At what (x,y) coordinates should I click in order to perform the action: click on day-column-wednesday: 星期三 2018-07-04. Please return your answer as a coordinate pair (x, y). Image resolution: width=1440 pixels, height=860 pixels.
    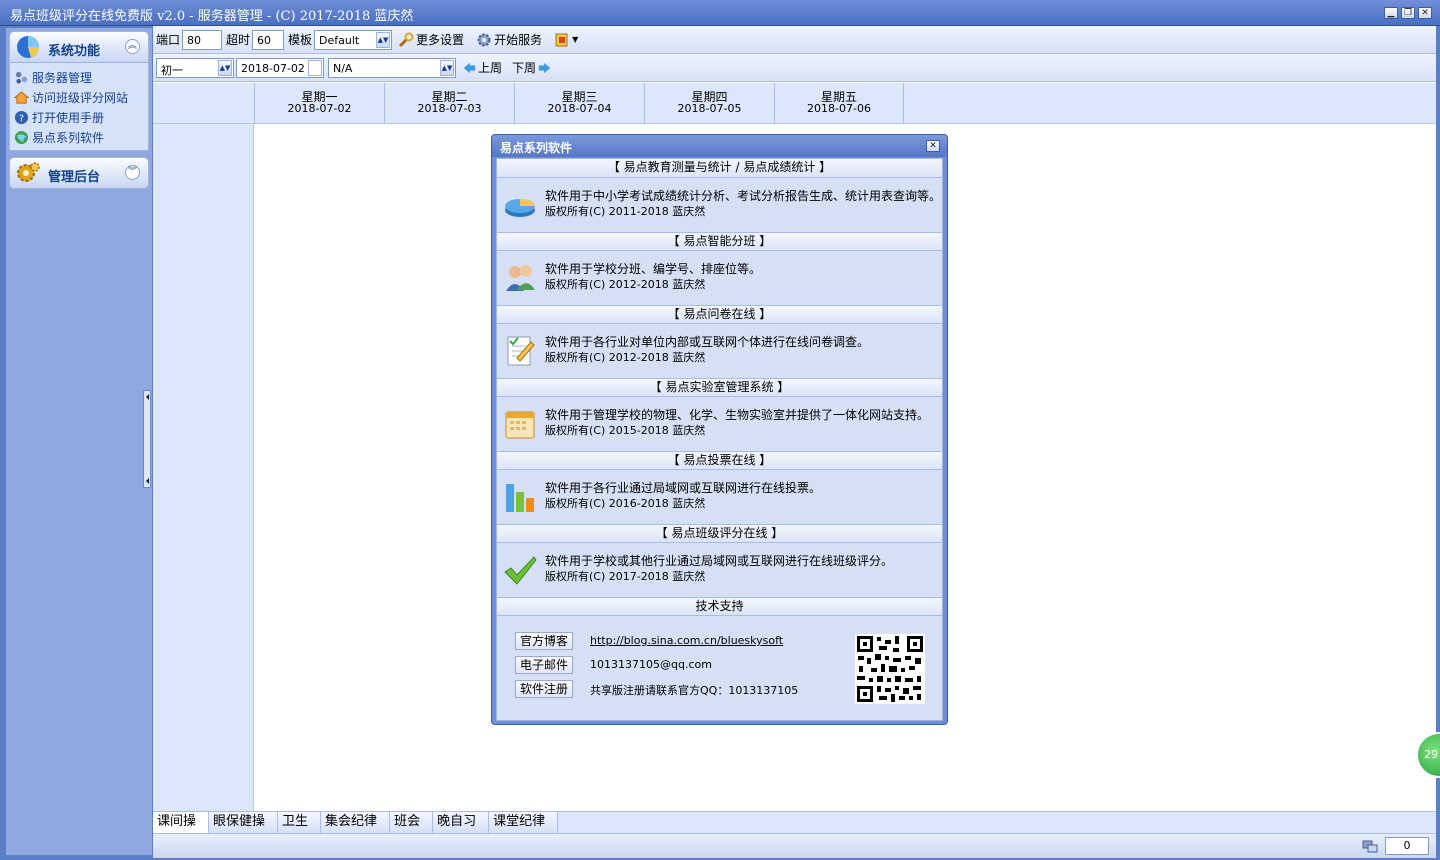
    Looking at the image, I should click on (579, 103).